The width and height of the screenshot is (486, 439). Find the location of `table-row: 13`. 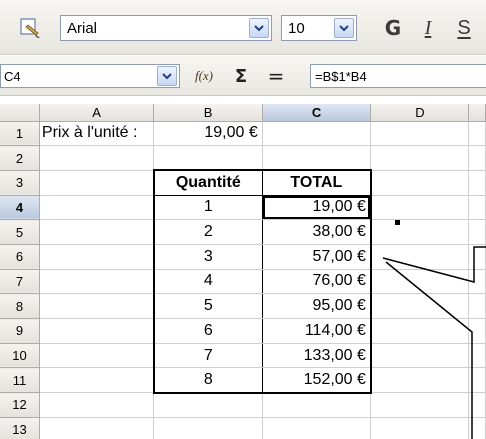

table-row: 13 is located at coordinates (243, 428).